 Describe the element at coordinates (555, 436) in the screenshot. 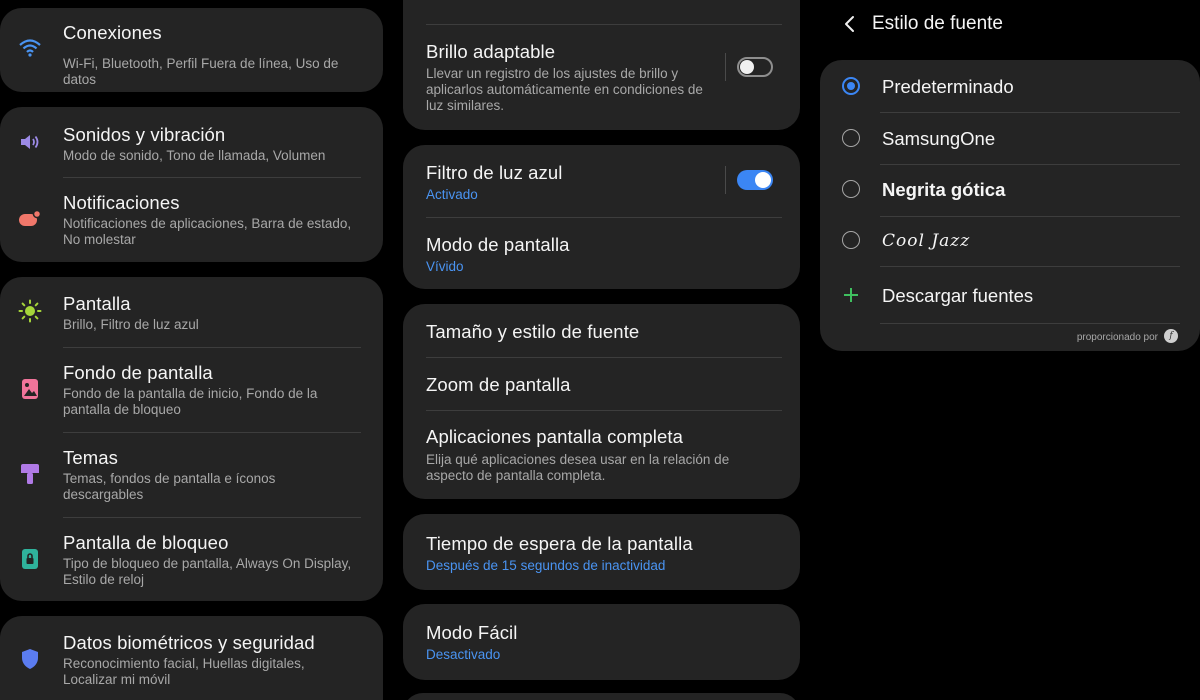

I see `apps-completa-title: Aplicaciones pantalla completa` at that location.